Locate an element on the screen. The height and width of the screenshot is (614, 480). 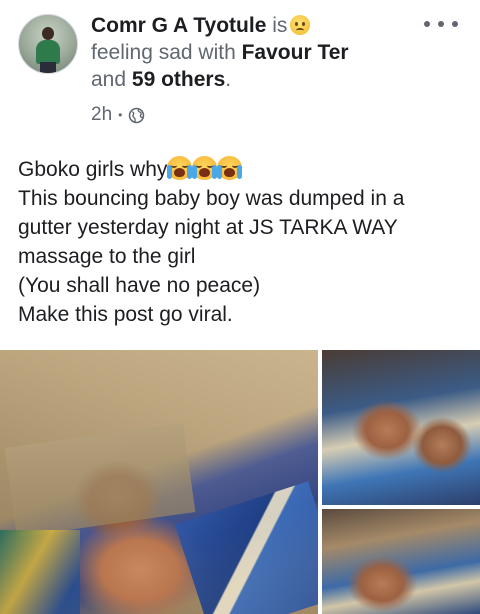
is-word: is is located at coordinates (280, 25).